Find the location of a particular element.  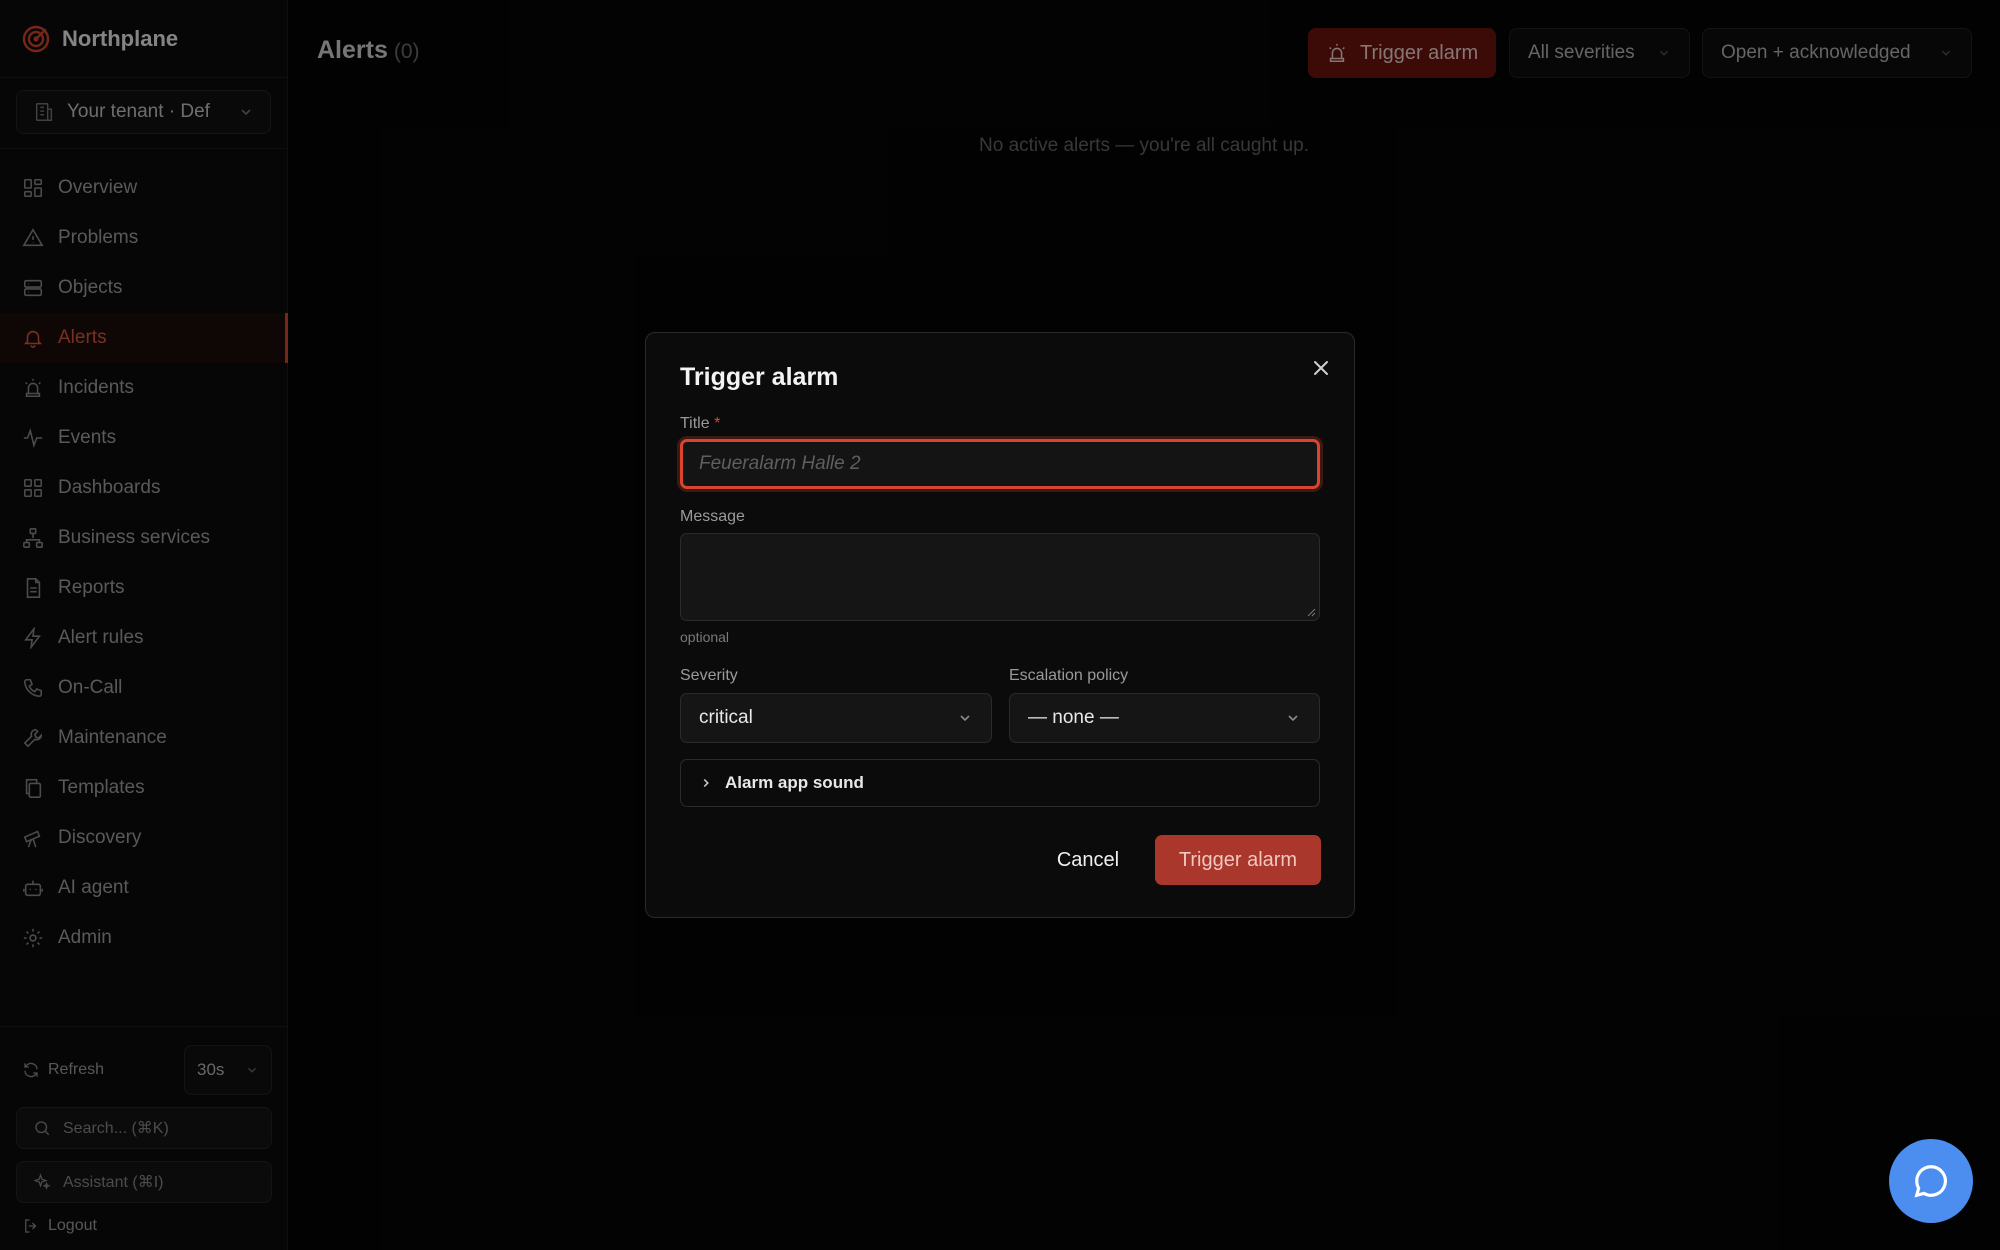

title-label-text: Title is located at coordinates (695, 423).